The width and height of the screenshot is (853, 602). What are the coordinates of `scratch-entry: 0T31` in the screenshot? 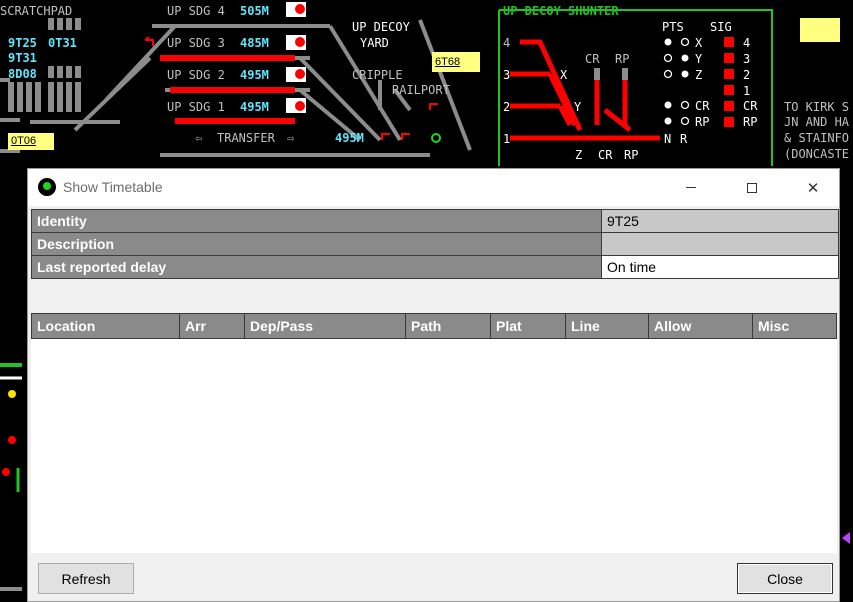 It's located at (62, 43).